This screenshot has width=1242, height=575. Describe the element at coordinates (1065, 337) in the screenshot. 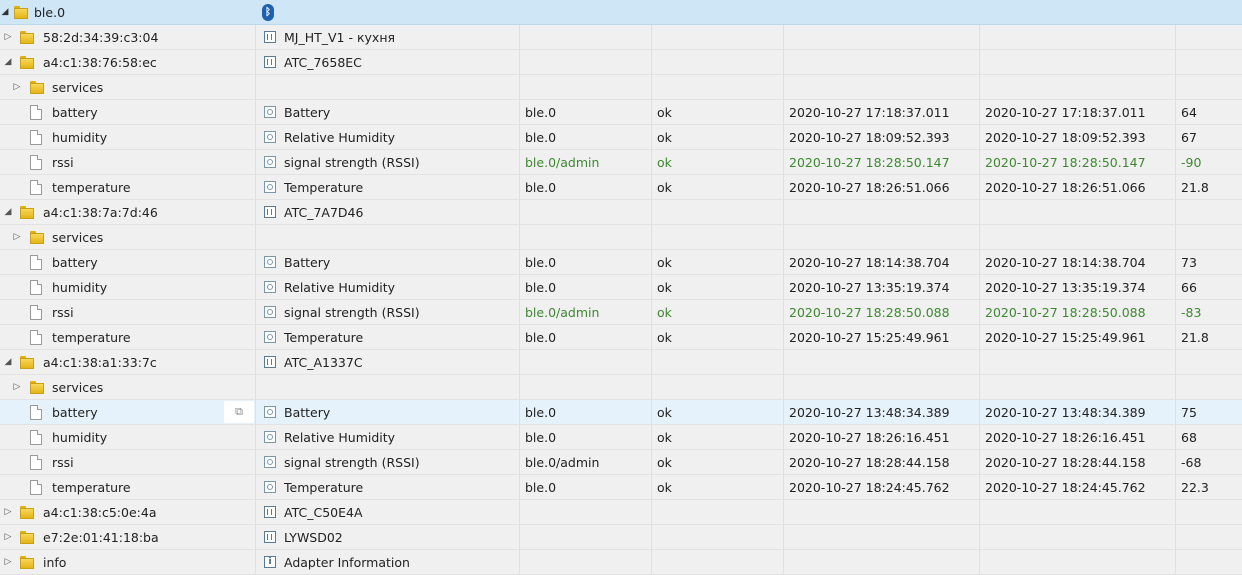

I see `last-change-cell-text: 2020-10-27 15:25:49.961` at that location.